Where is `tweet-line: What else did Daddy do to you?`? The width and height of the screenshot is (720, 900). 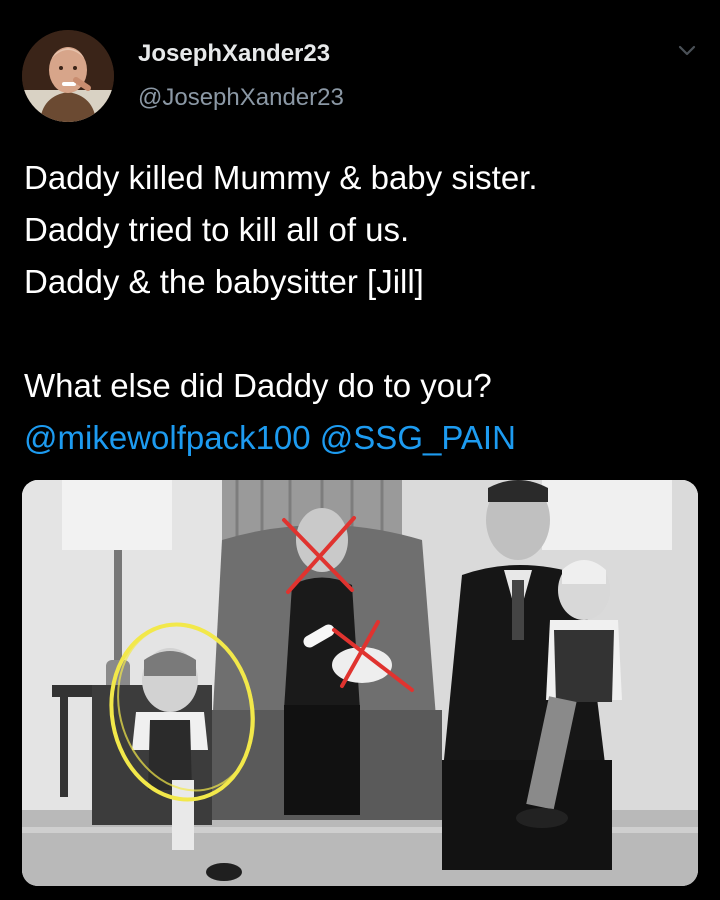
tweet-line: What else did Daddy do to you? is located at coordinates (258, 385).